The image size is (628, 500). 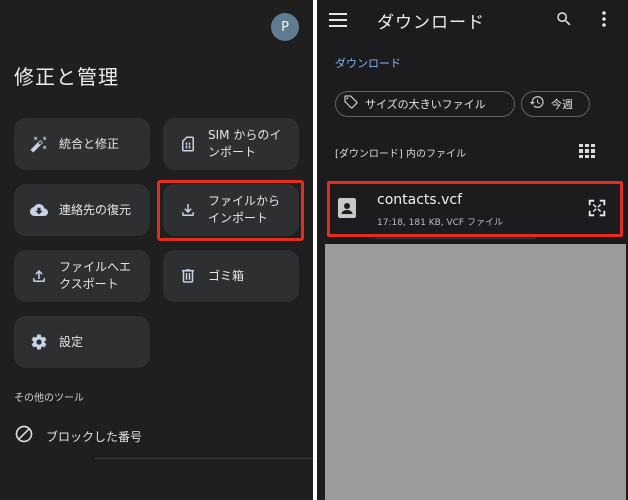 I want to click on merge-and-fix-button: 統合と修正, so click(x=82, y=144).